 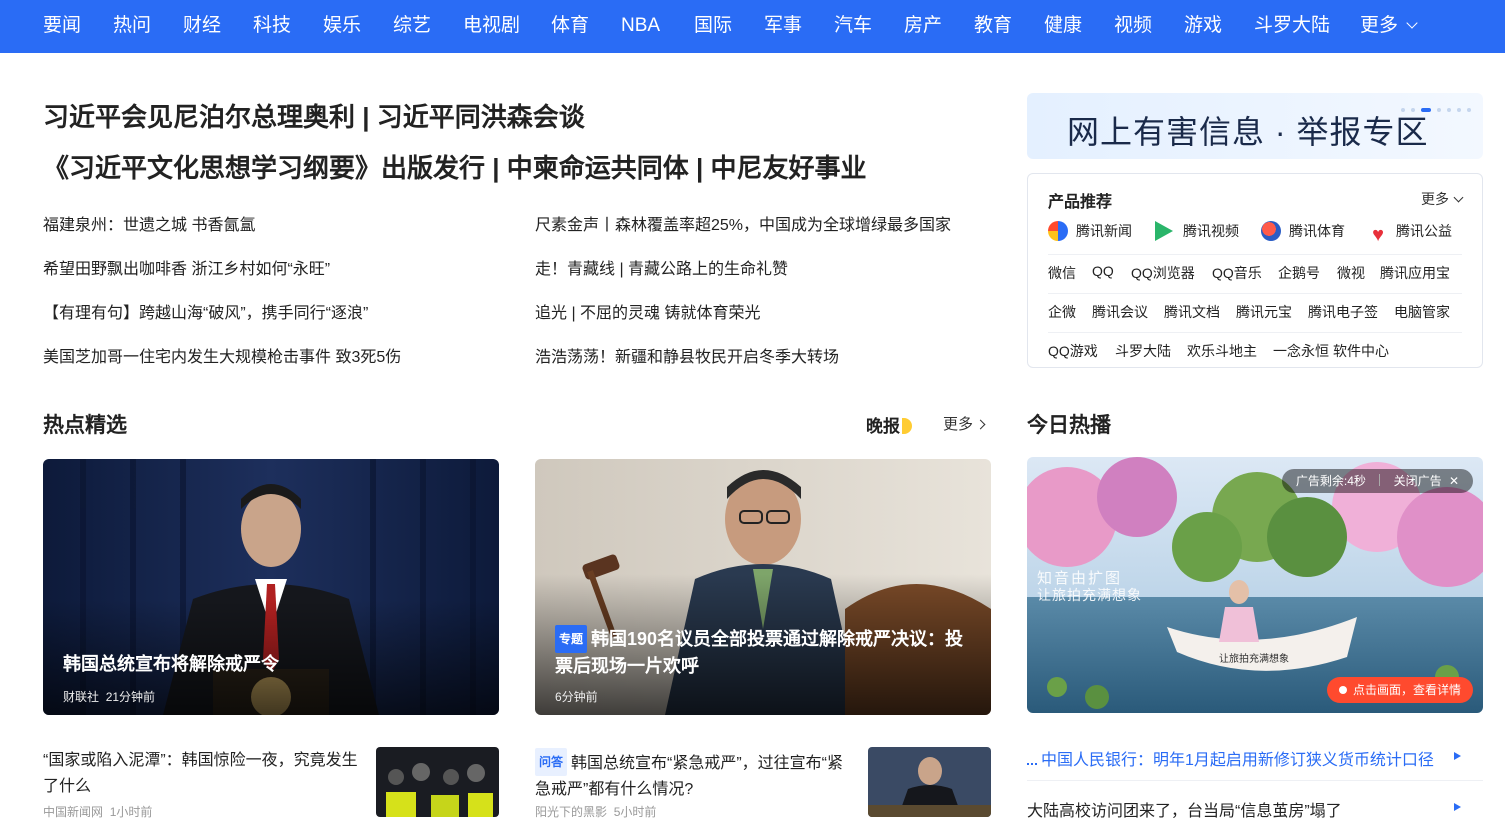 I want to click on product-douluo: 斗罗大陆, so click(x=1143, y=351).